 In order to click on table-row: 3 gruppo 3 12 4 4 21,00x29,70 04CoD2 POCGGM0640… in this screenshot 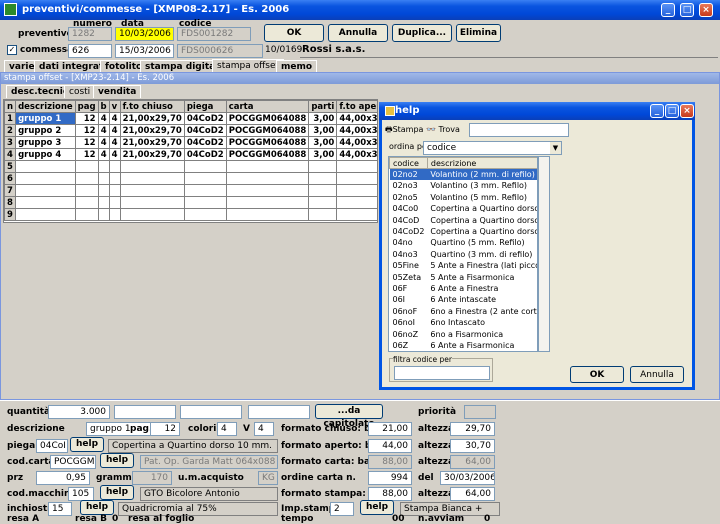, I will do `click(190, 142)`.